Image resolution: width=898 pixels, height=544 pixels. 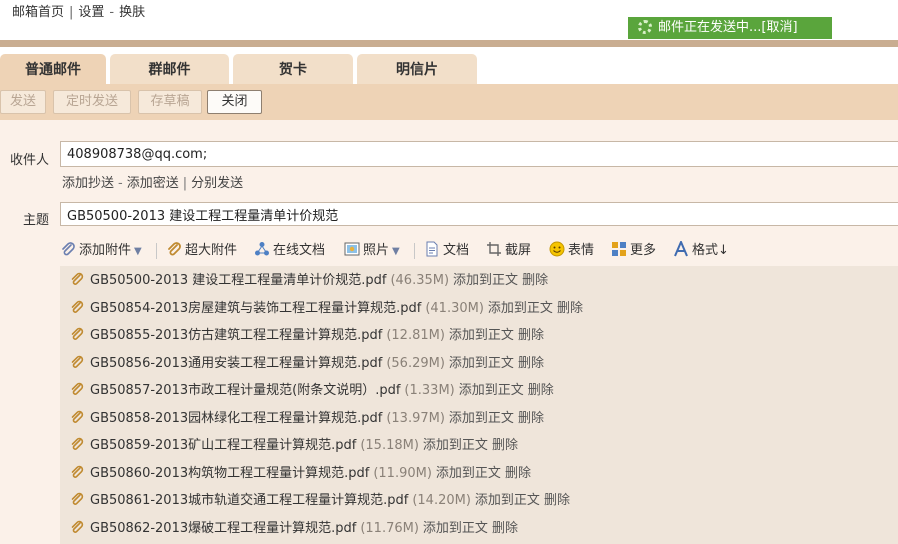 I want to click on recipient-options: 添加抄送 - 添加密送 | 分别发送, so click(x=152, y=181).